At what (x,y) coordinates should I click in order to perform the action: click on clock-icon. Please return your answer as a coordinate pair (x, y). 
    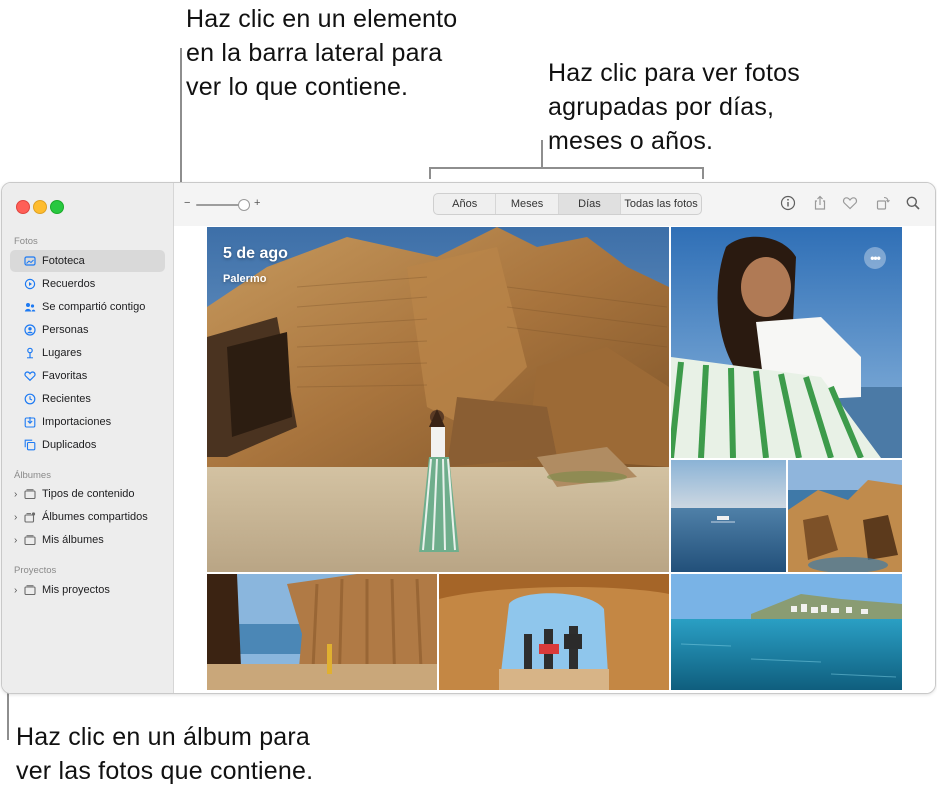
    Looking at the image, I should click on (30, 399).